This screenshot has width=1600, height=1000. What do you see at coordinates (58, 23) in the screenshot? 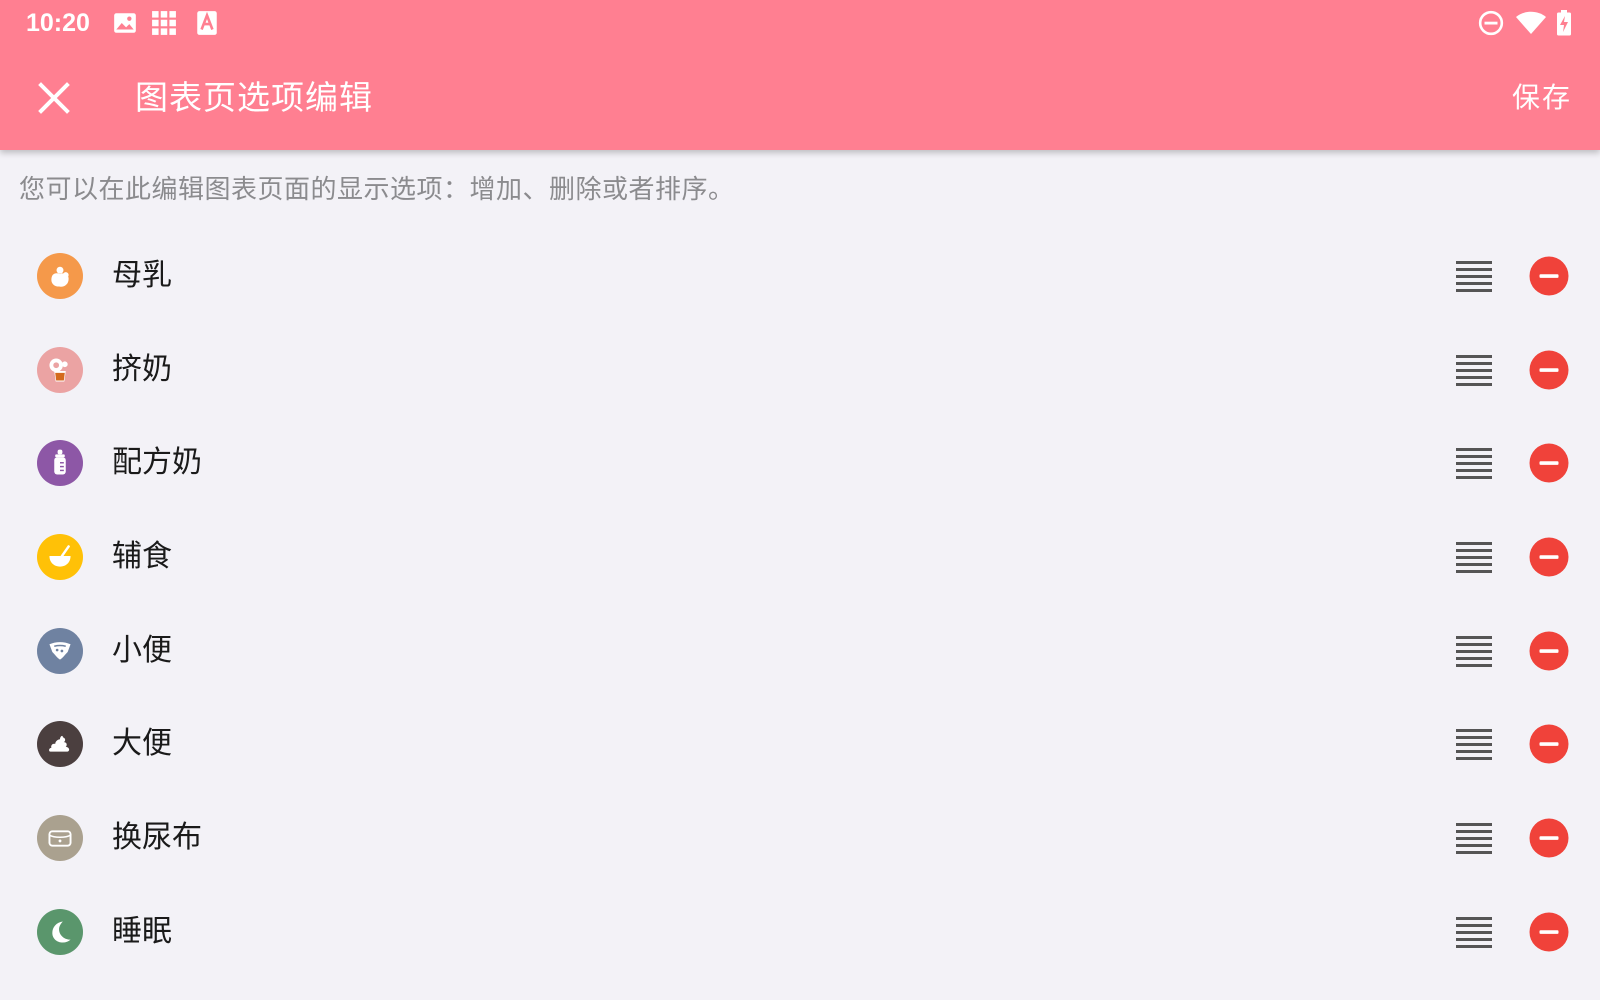
I see `status-time: 10:20` at bounding box center [58, 23].